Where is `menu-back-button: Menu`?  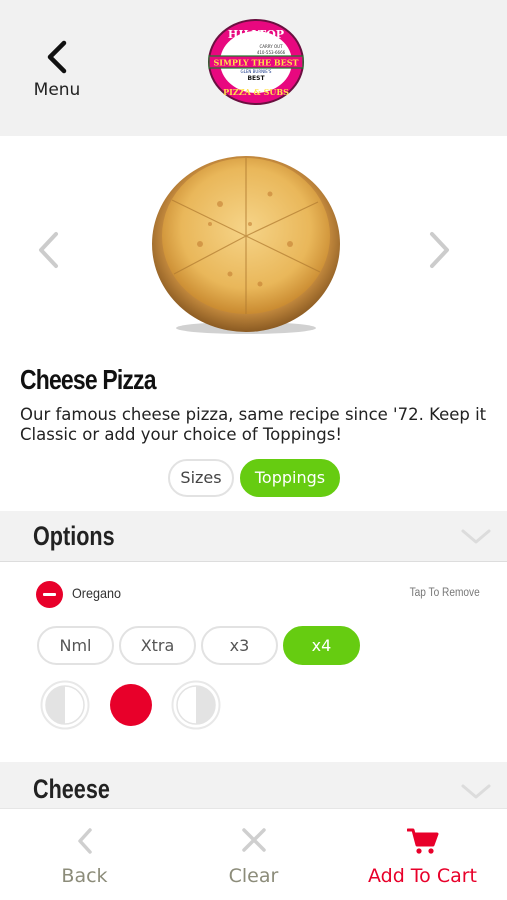
menu-back-button: Menu is located at coordinates (57, 75).